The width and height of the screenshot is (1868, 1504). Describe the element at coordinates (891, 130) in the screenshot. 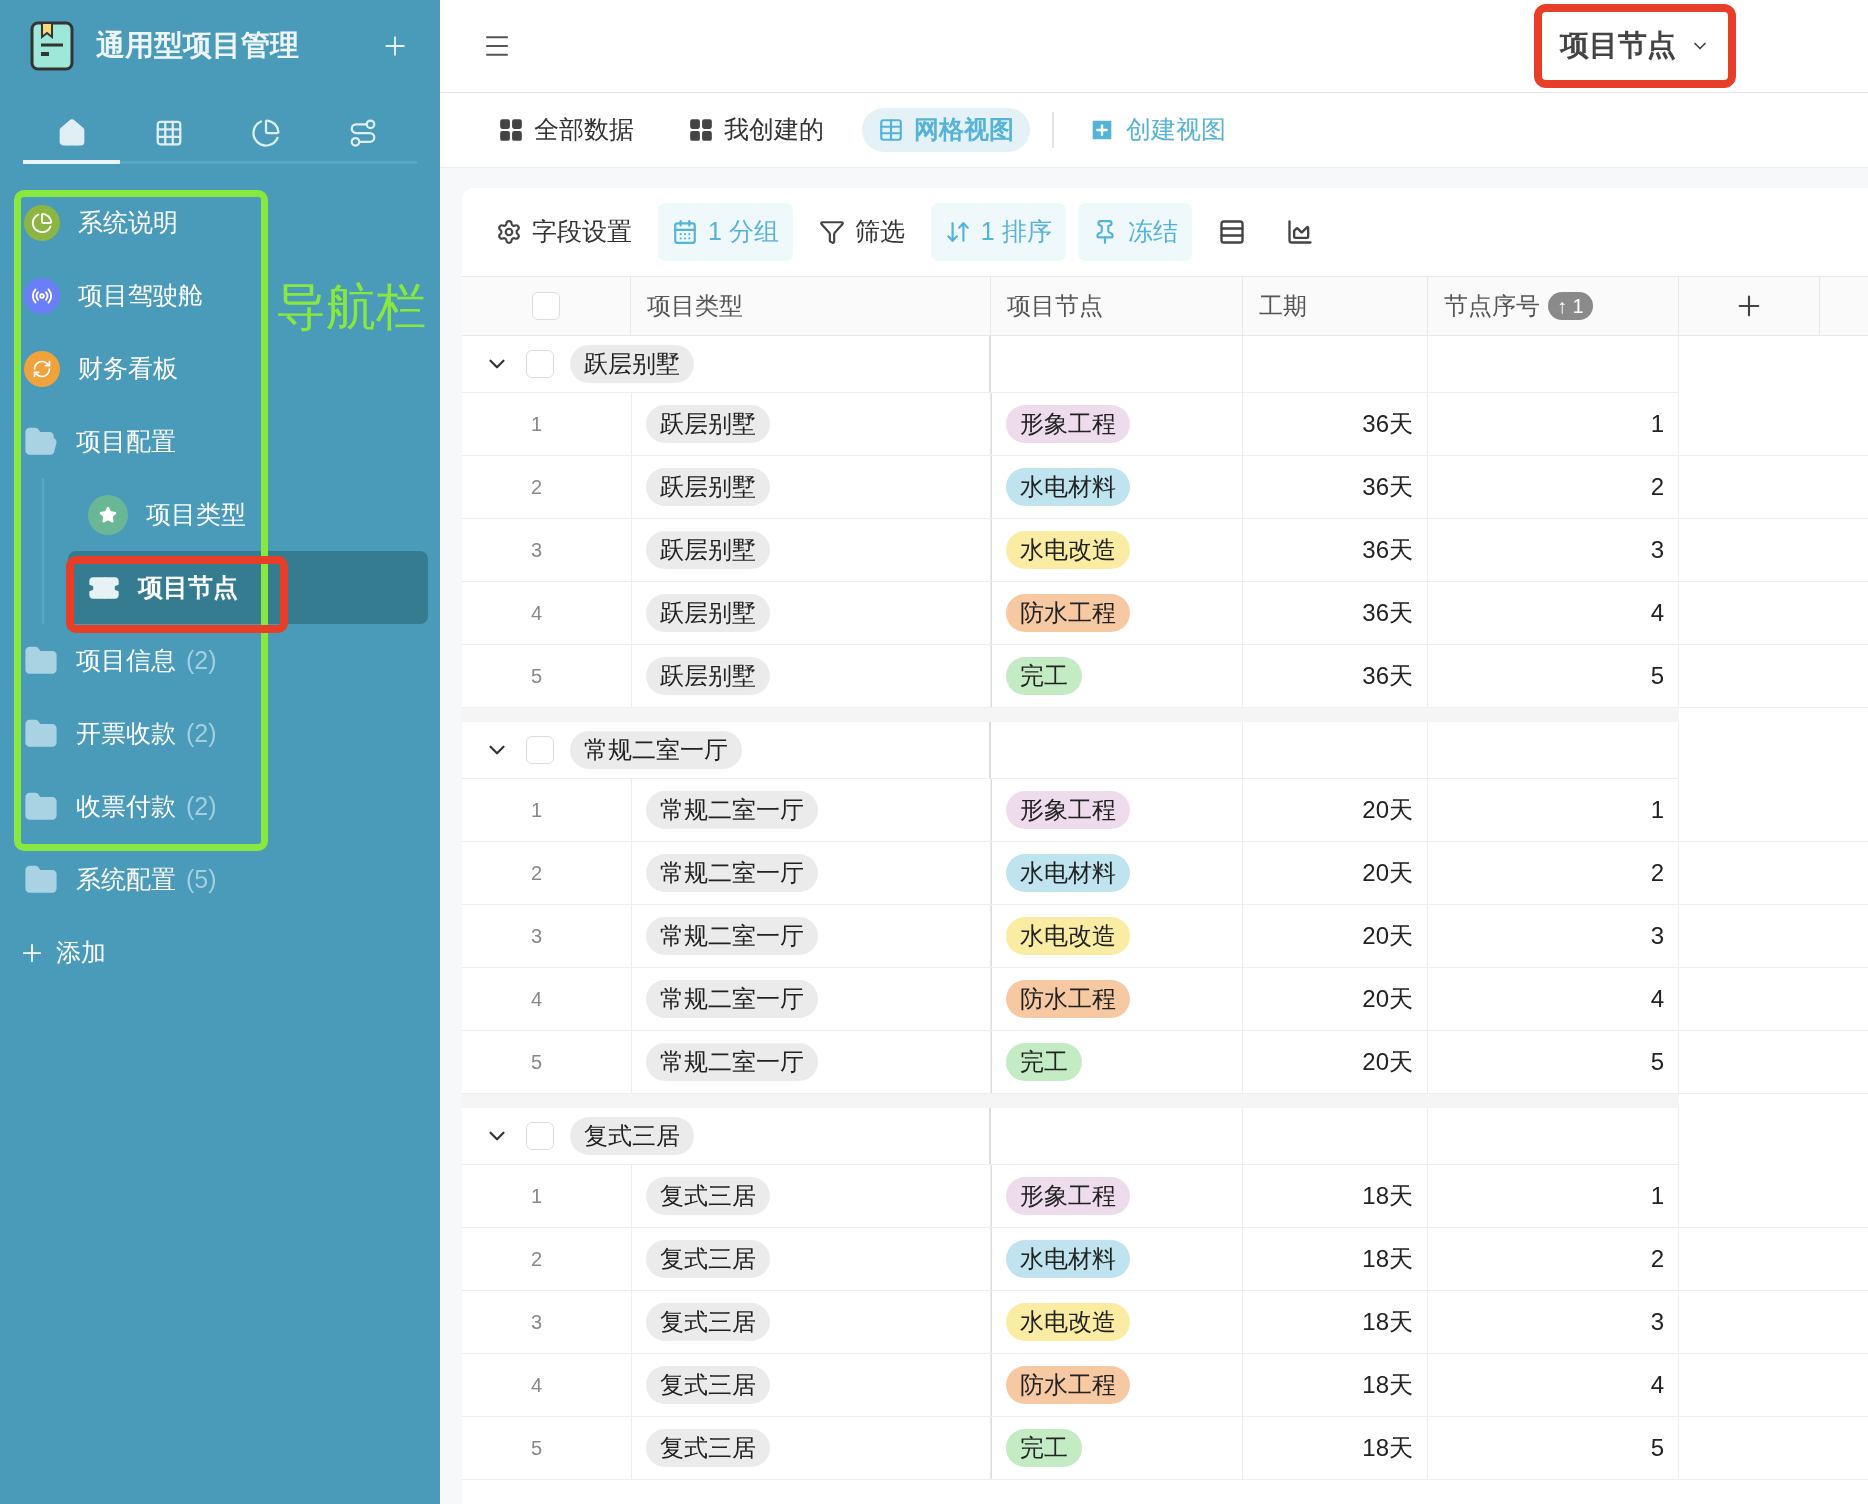

I see `table-icon` at that location.